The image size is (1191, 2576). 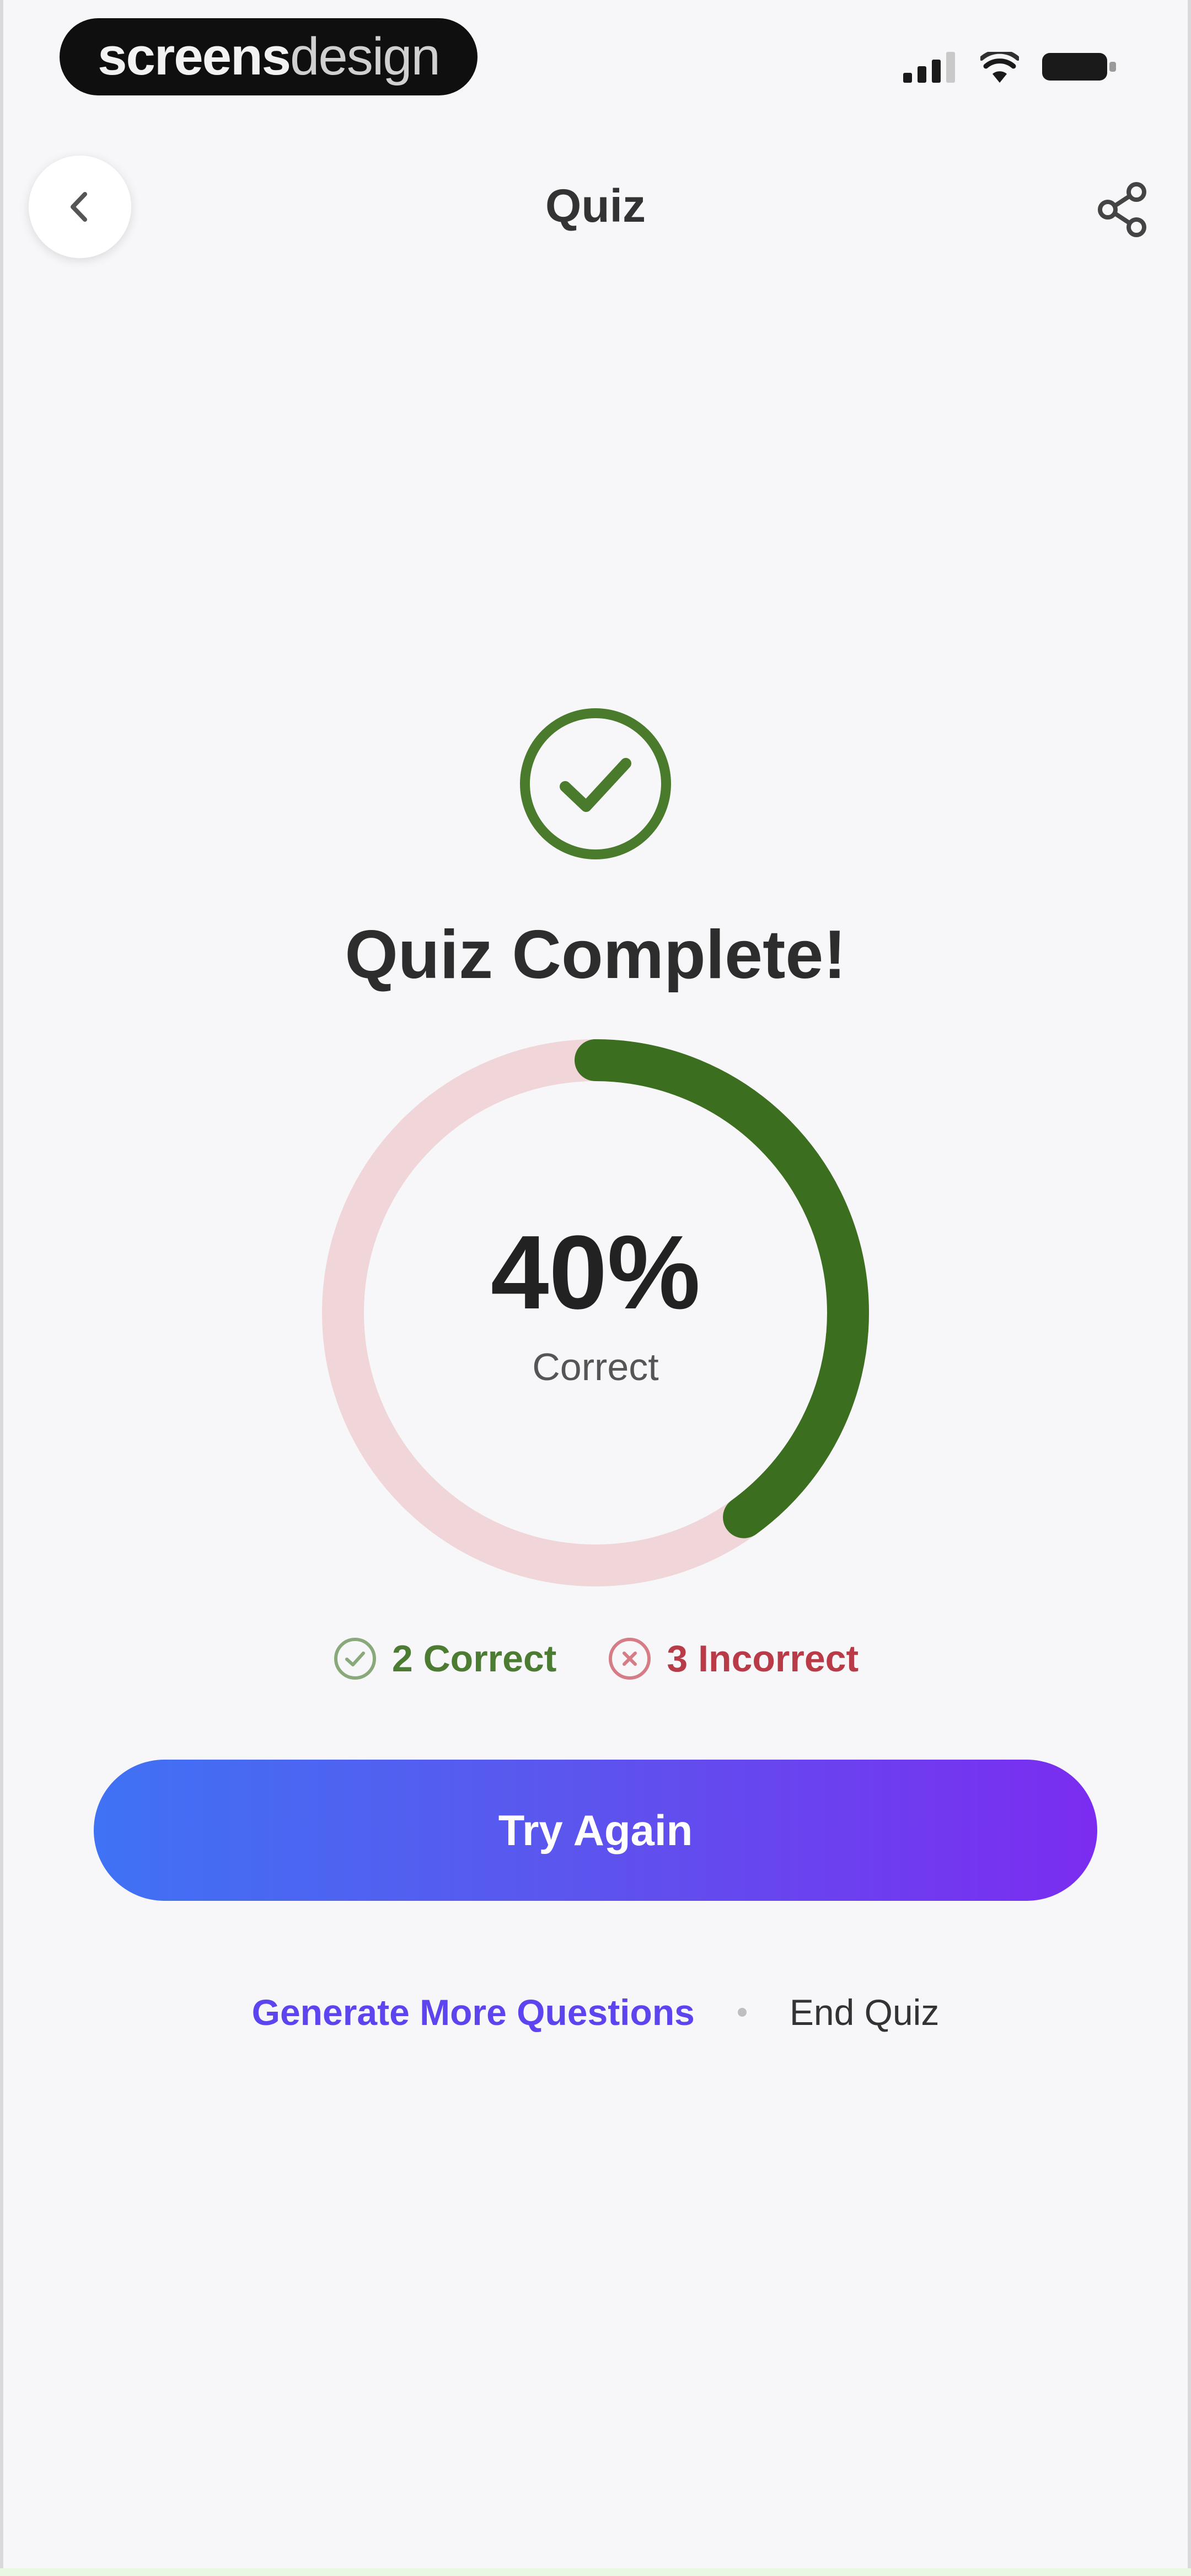 What do you see at coordinates (929, 67) in the screenshot?
I see `signal-icon` at bounding box center [929, 67].